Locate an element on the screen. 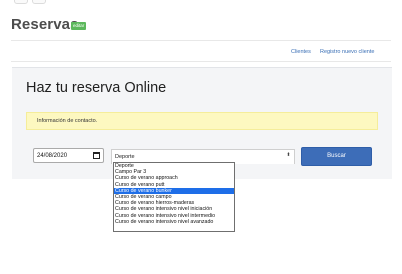  date-value: 24/08/2020 is located at coordinates (52, 156).